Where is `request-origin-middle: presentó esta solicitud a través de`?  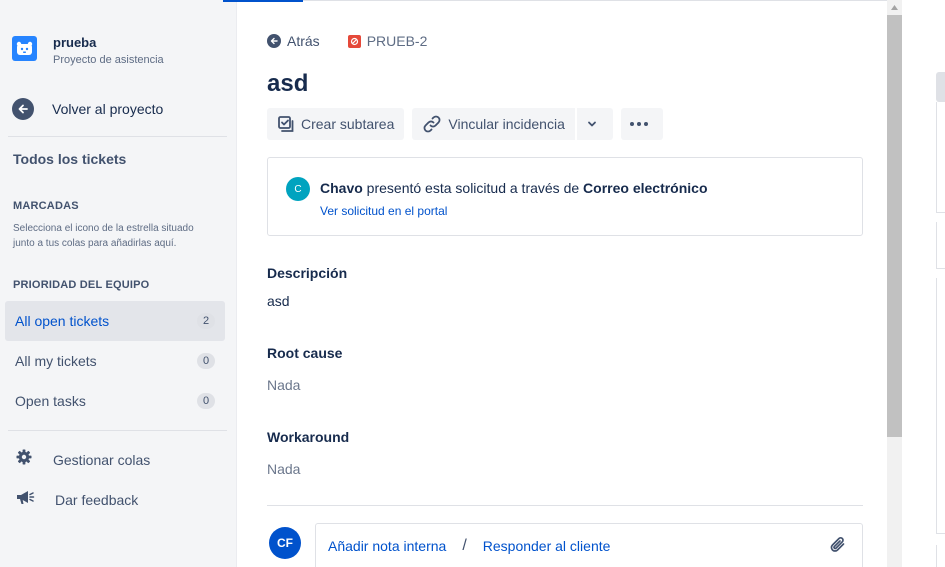 request-origin-middle: presentó esta solicitud a través de is located at coordinates (473, 188).